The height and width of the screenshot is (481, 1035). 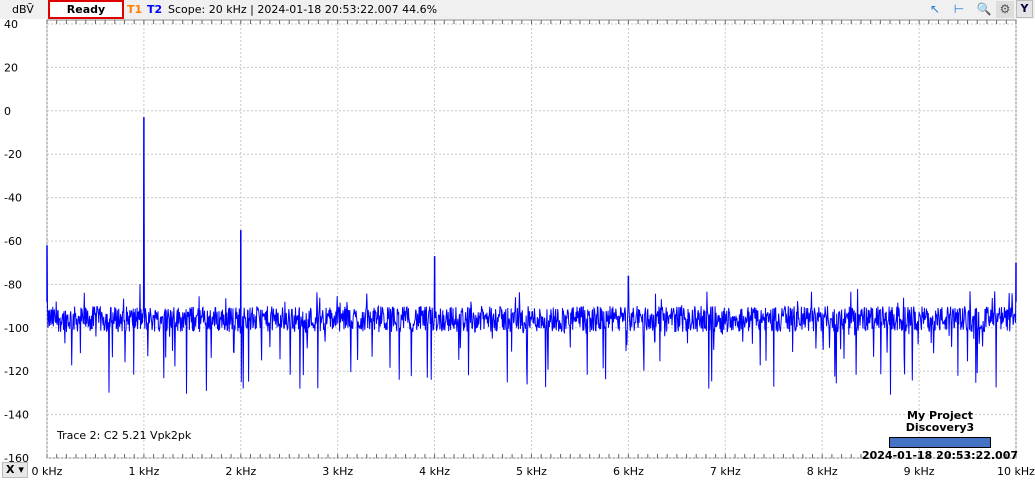 I want to click on stamp-timestamp: 2024-01-18 20:53:22.007, so click(x=940, y=455).